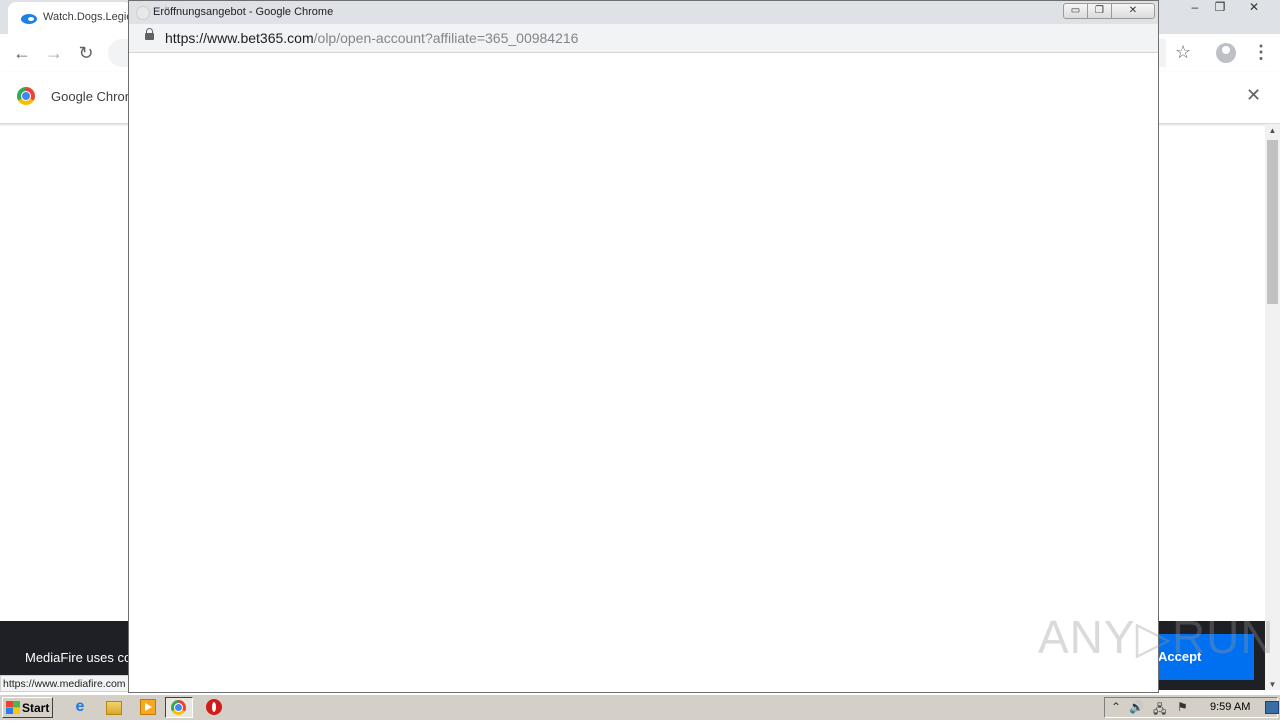 The width and height of the screenshot is (1280, 721). What do you see at coordinates (22, 53) in the screenshot?
I see `back-icon: ←` at bounding box center [22, 53].